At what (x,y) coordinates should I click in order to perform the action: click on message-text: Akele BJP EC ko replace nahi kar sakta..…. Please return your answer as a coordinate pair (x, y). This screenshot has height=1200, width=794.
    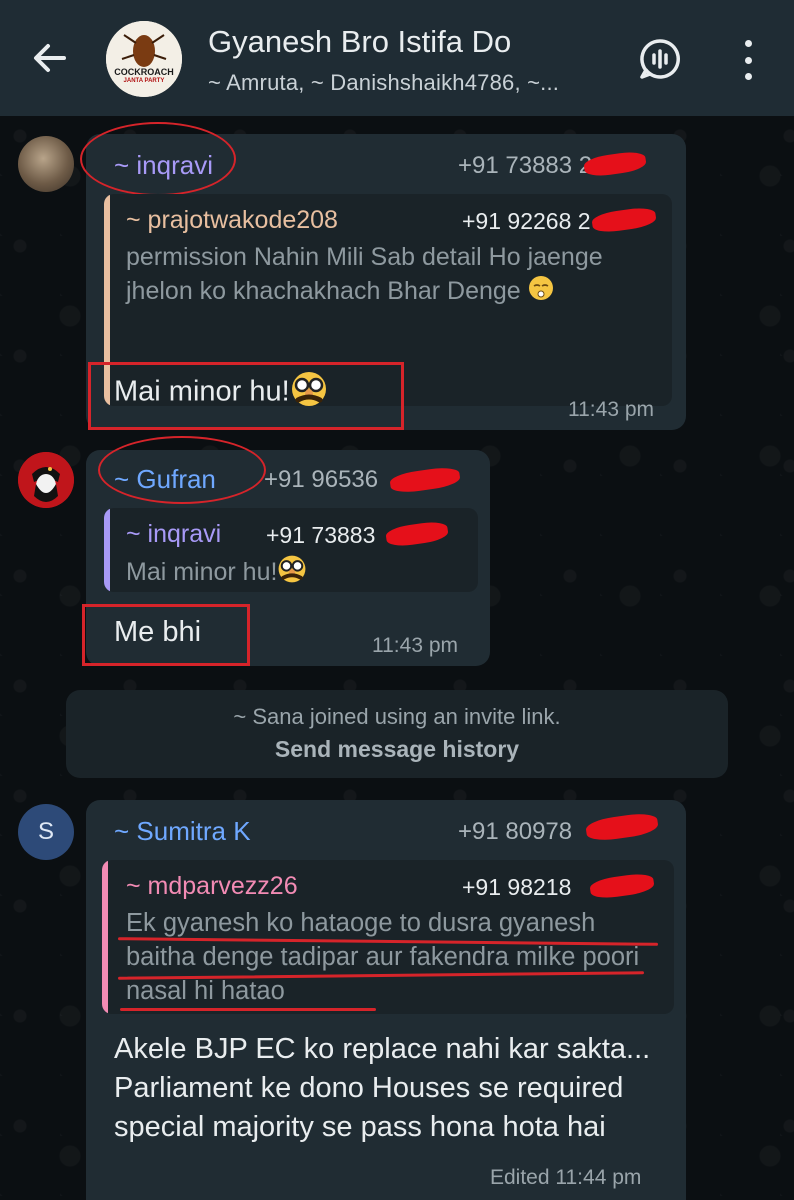
    Looking at the image, I should click on (382, 1088).